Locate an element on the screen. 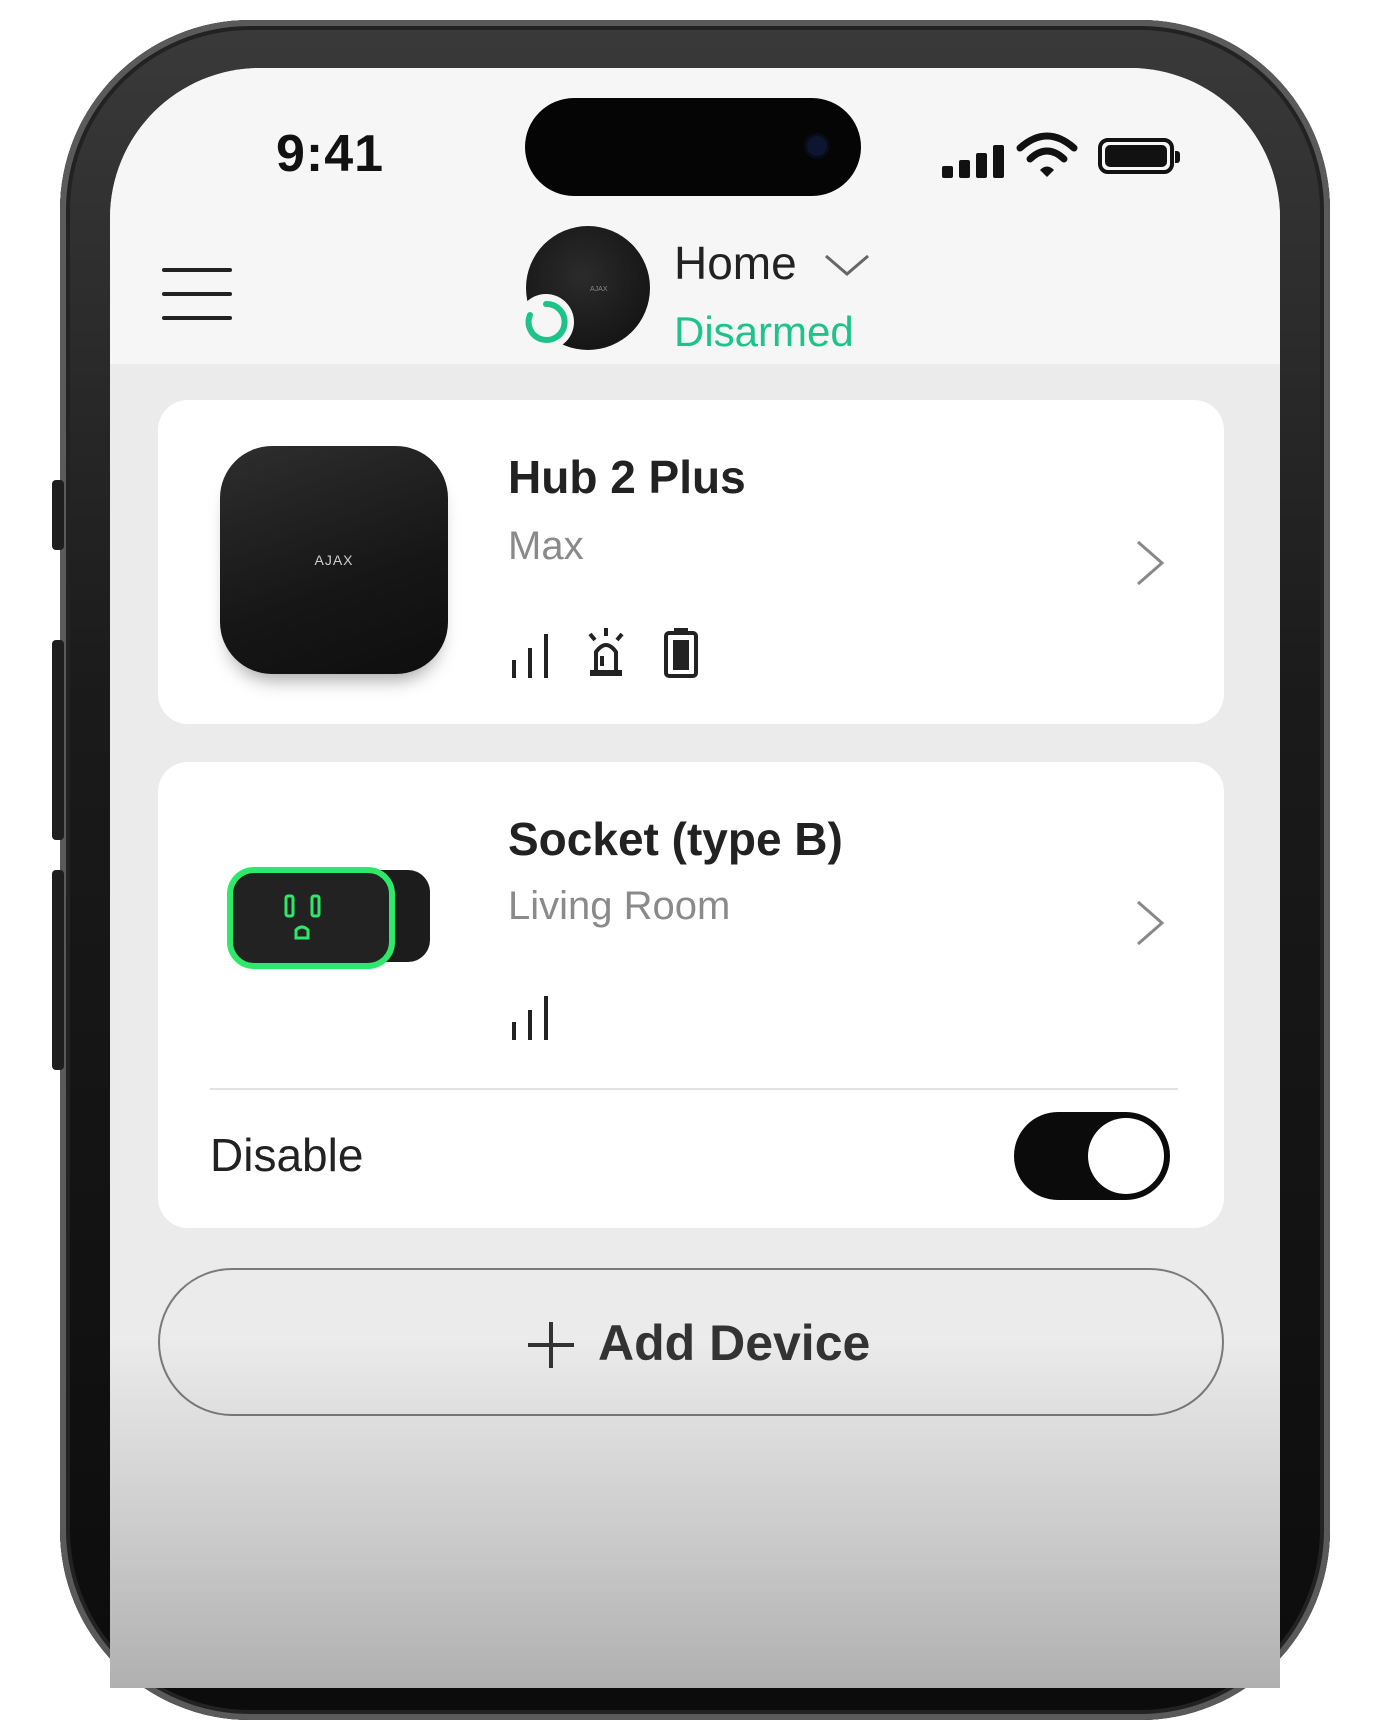  add-device-button: Add Device is located at coordinates (691, 1342).